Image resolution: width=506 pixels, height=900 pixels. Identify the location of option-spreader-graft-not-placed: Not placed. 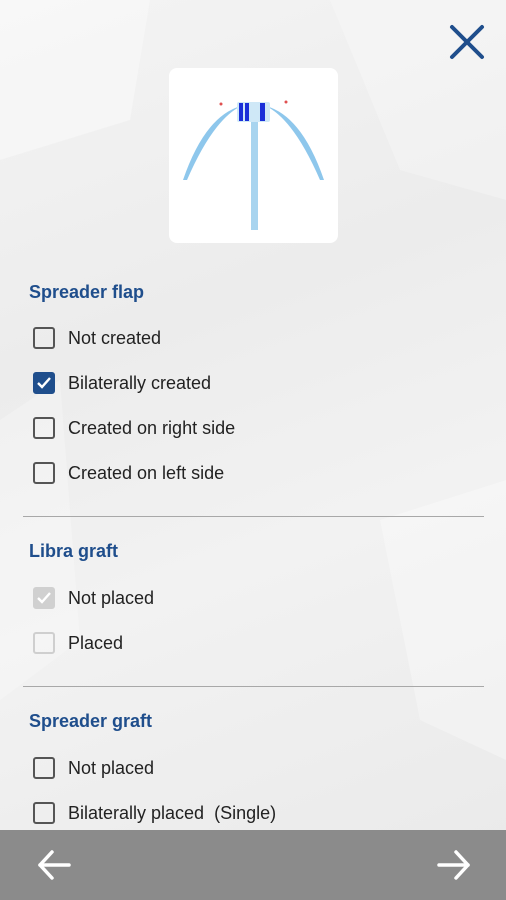
(93, 768).